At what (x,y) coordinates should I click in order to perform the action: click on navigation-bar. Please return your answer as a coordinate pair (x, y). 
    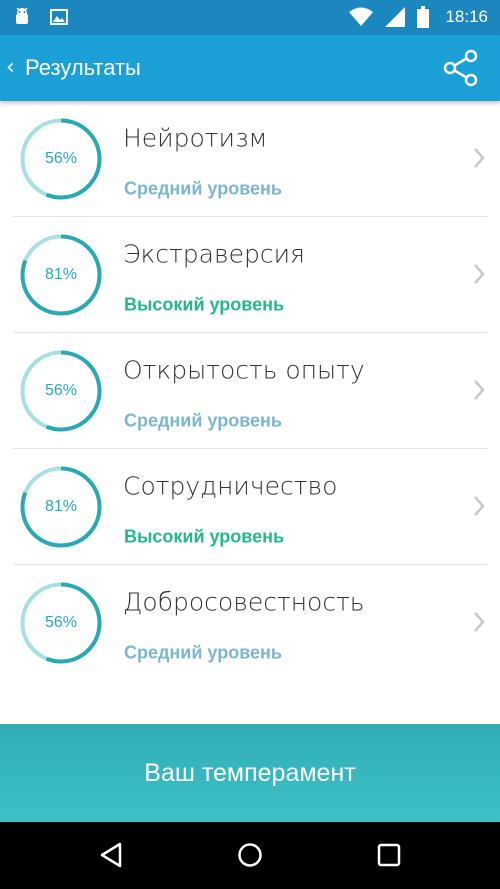
    Looking at the image, I should click on (250, 855).